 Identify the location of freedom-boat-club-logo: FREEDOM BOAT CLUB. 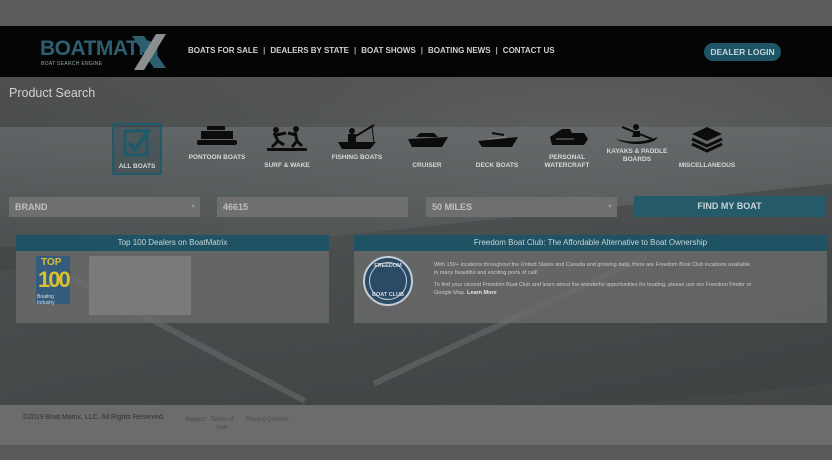
(388, 281).